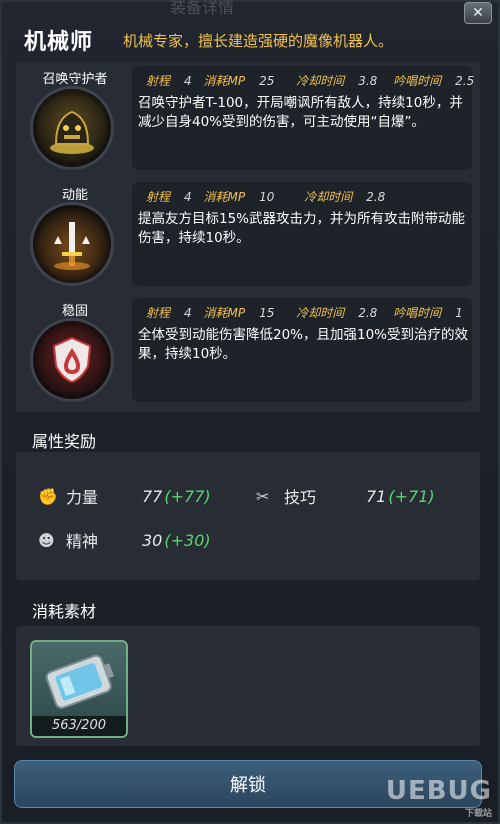 This screenshot has height=824, width=500. I want to click on partial-title: 装备详情, so click(202, 8).